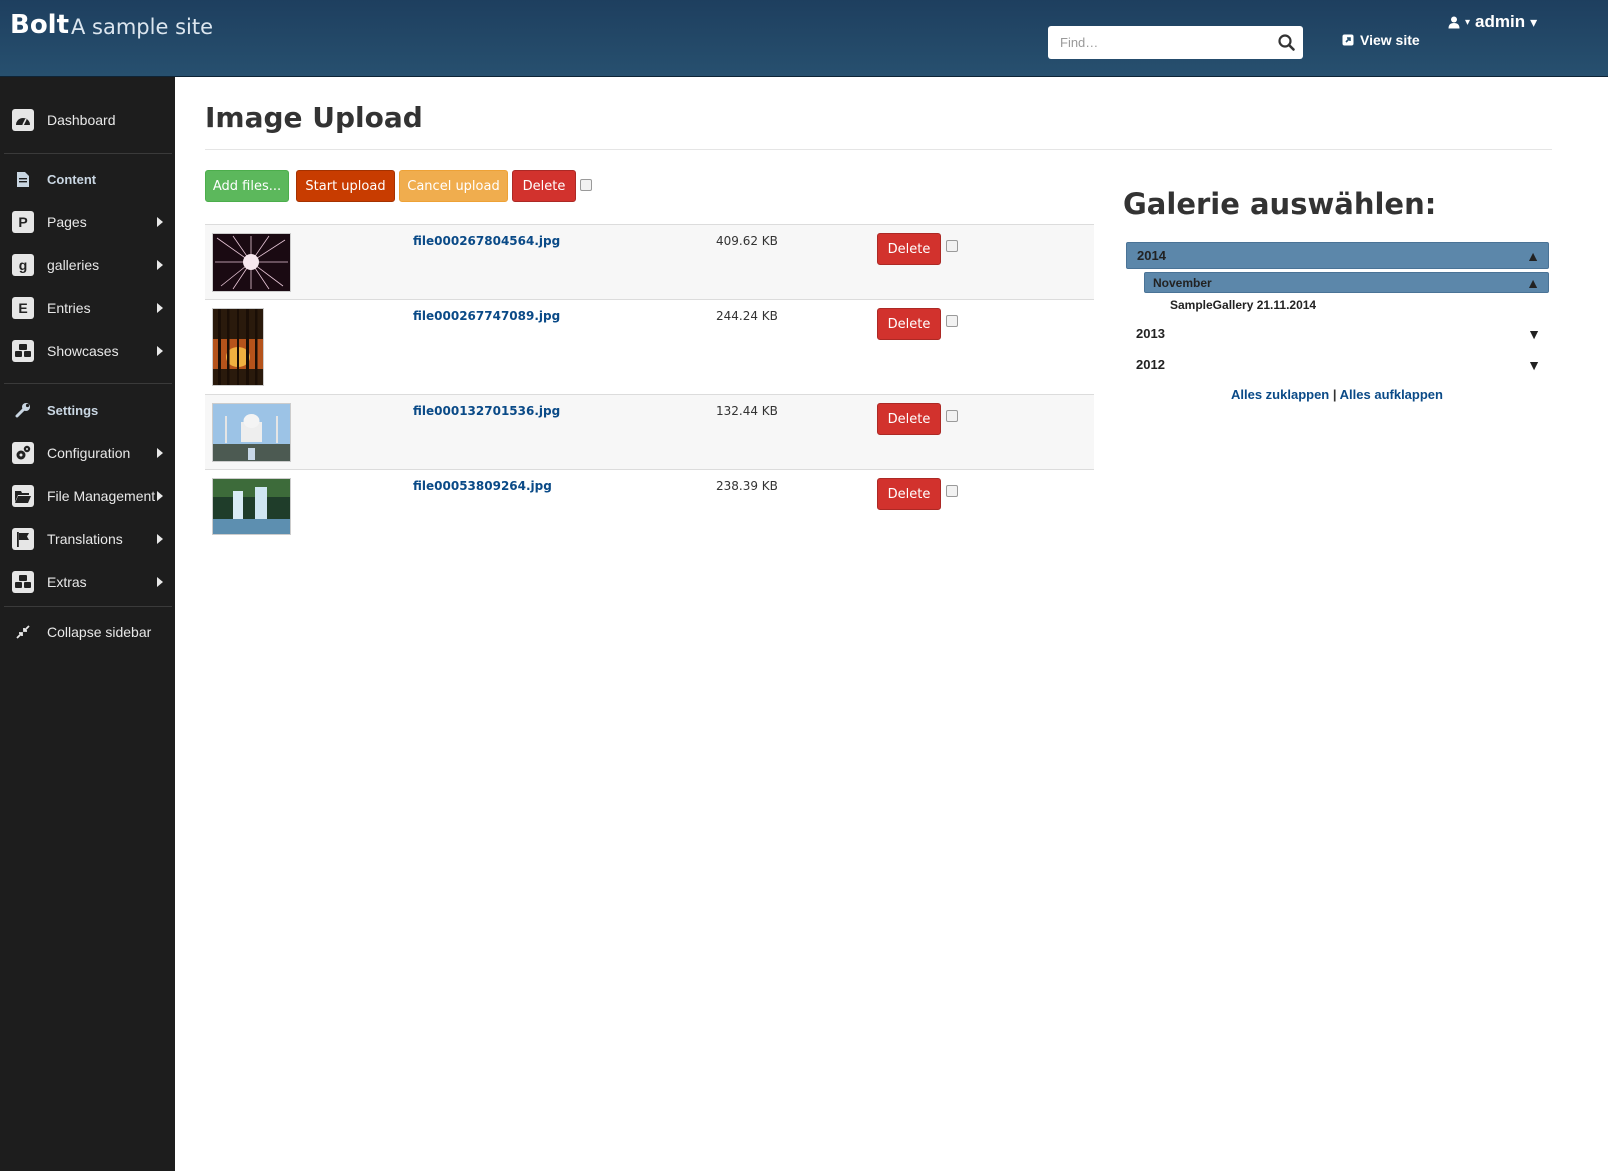 The width and height of the screenshot is (1608, 1171). I want to click on sidebar-item-label: Pages, so click(67, 222).